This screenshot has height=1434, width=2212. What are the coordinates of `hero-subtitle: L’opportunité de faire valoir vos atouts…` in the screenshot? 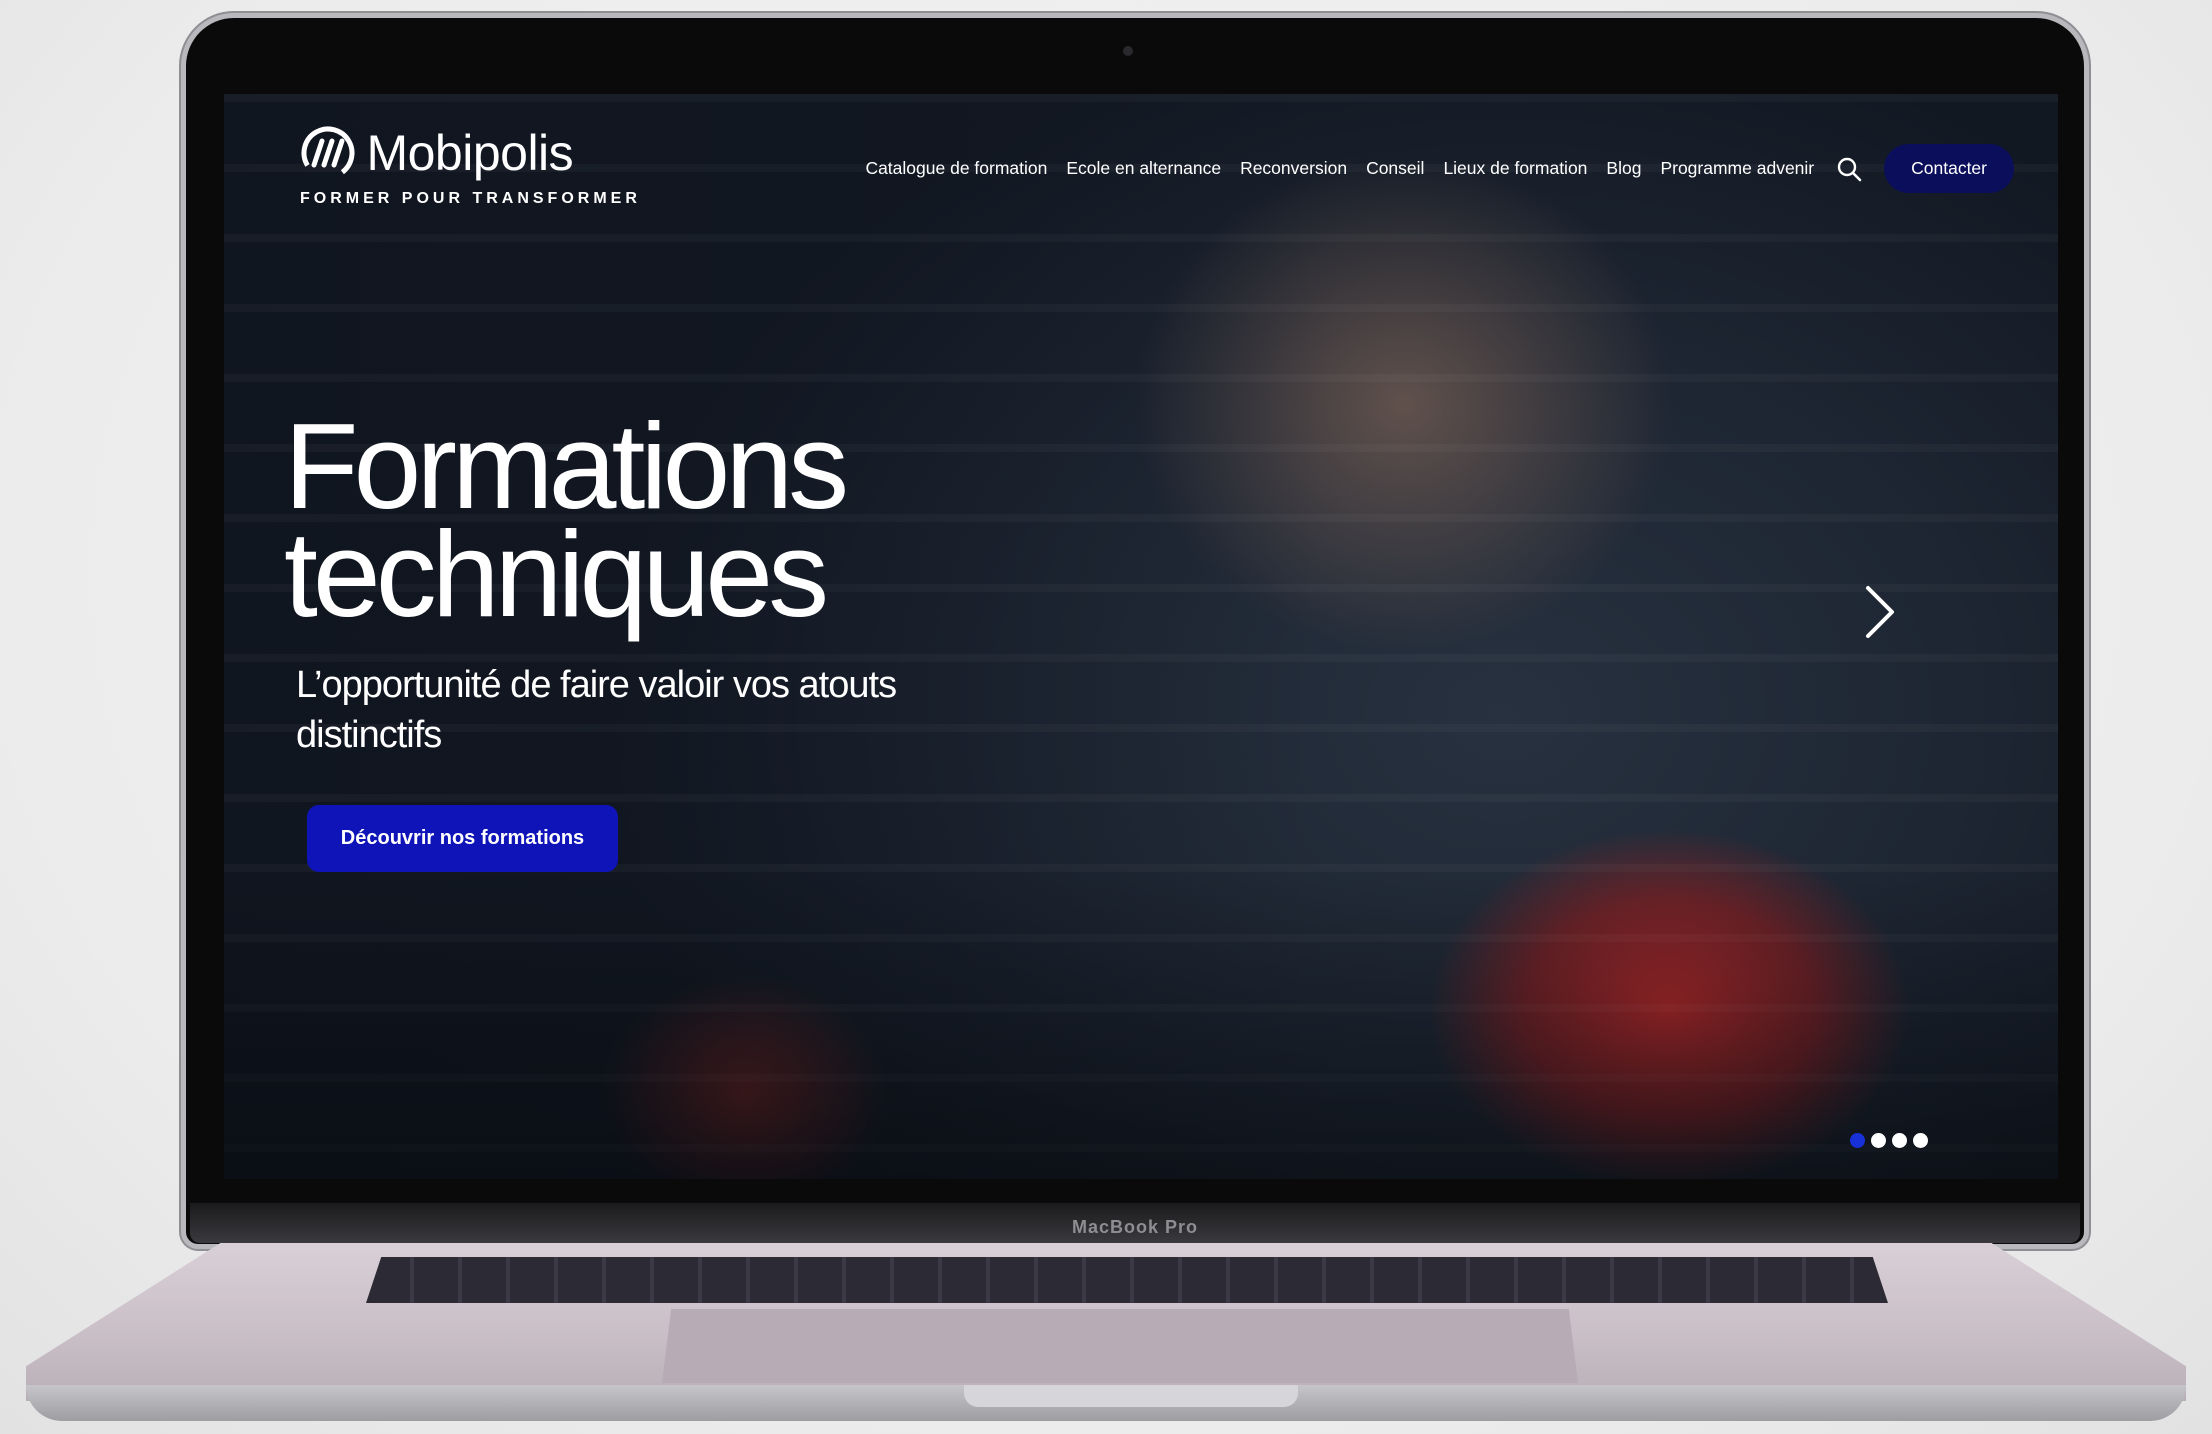 It's located at (596, 710).